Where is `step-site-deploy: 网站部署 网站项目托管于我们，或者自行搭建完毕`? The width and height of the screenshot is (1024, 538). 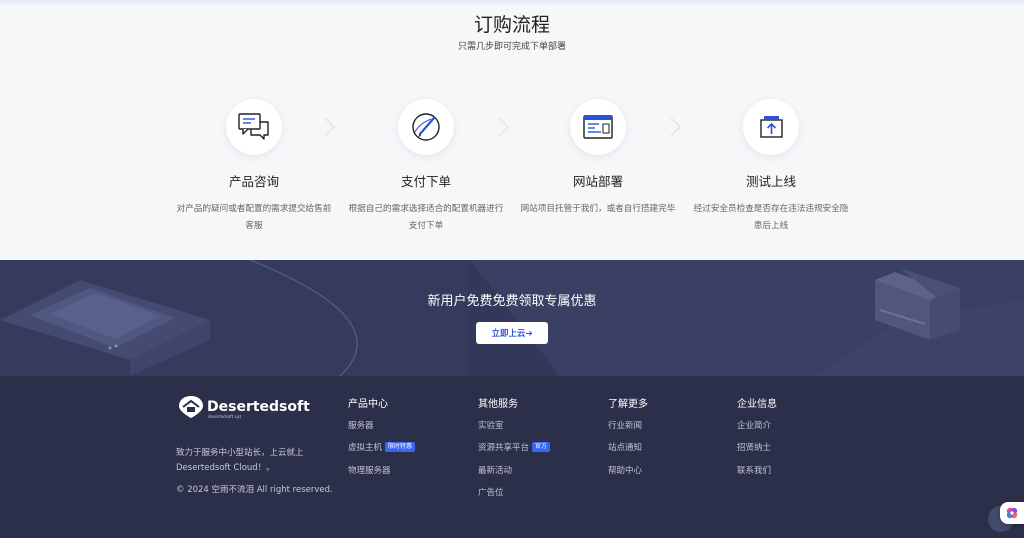
step-site-deploy: 网站部署 网站项目托管于我们，或者自行搭建完毕 is located at coordinates (598, 158).